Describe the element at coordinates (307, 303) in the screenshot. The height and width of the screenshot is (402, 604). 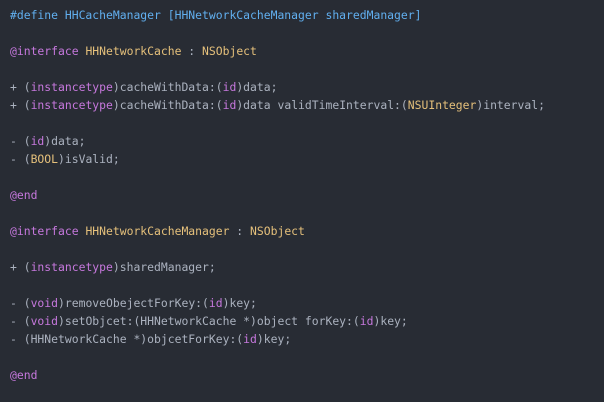
I see `code-line: - (void)removeObejectForKey:(id)key;` at that location.